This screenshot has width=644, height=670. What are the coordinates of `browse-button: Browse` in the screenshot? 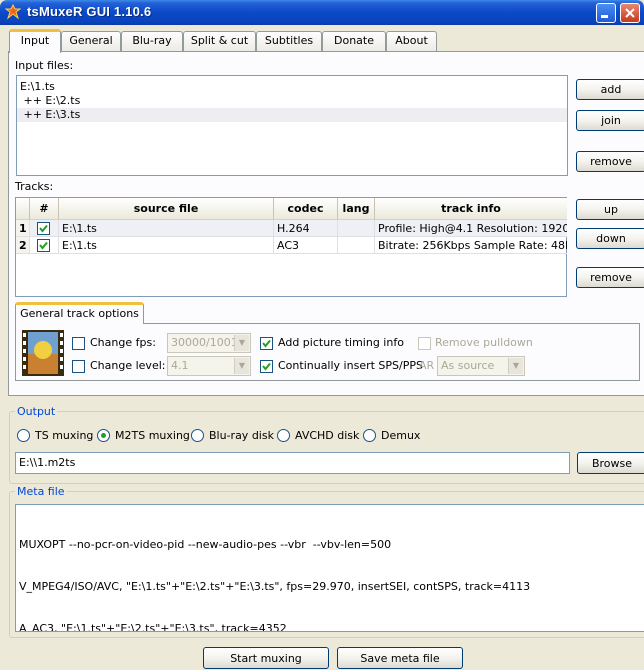 It's located at (610, 463).